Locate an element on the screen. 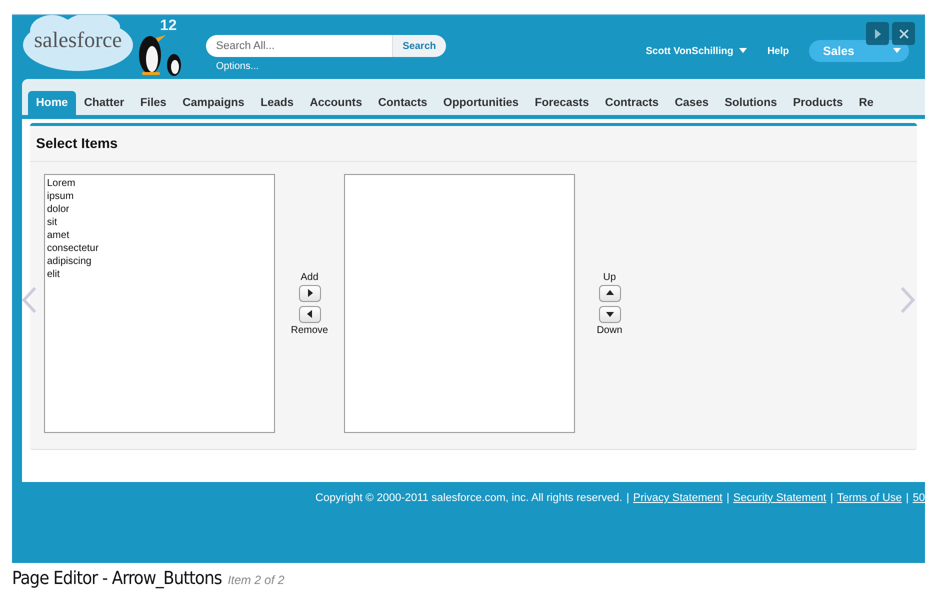 The image size is (939, 611). remove-button is located at coordinates (309, 314).